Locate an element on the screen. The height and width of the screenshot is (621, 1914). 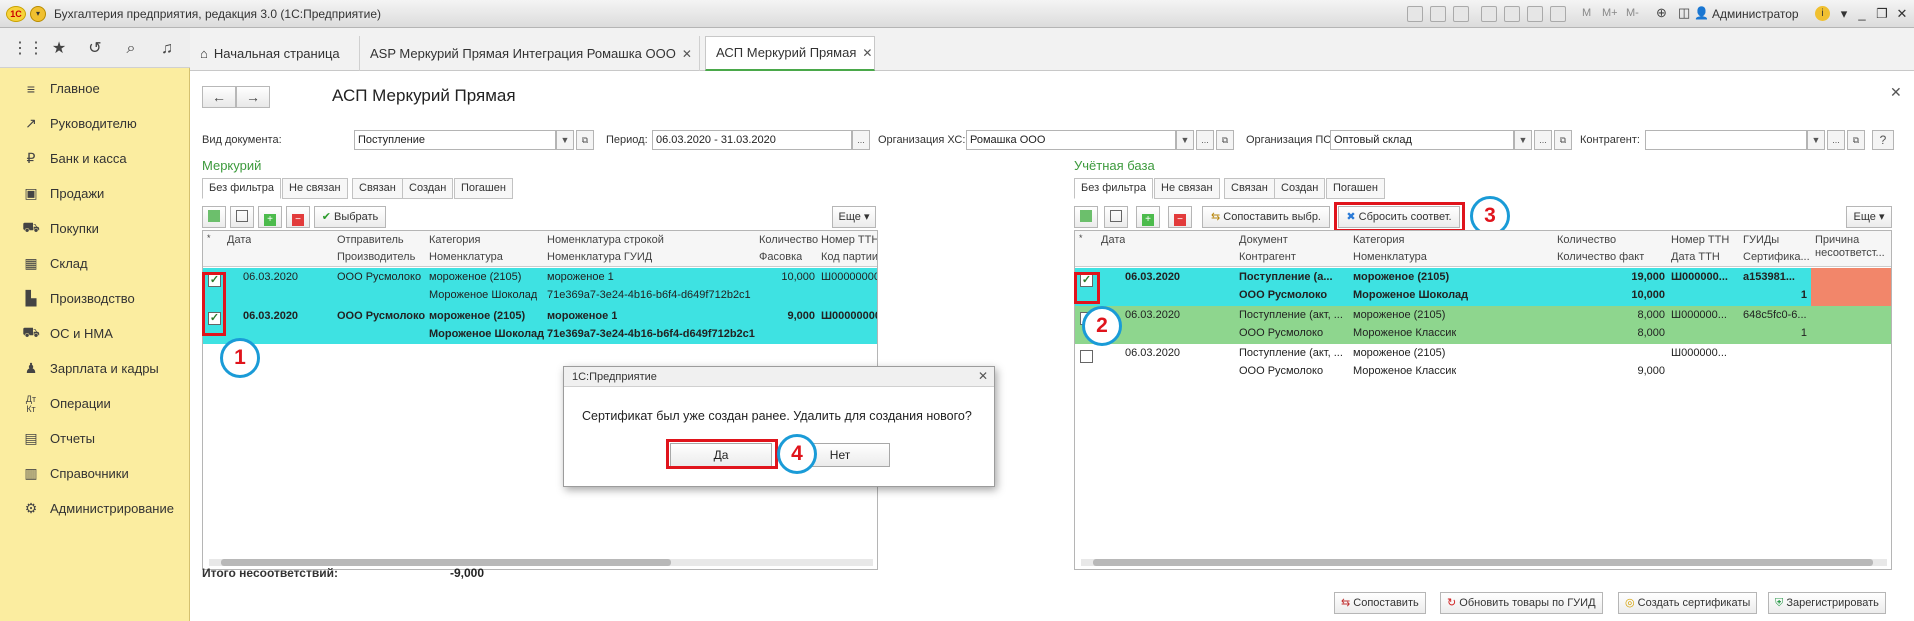
bell-icon: ♫ is located at coordinates (167, 49).